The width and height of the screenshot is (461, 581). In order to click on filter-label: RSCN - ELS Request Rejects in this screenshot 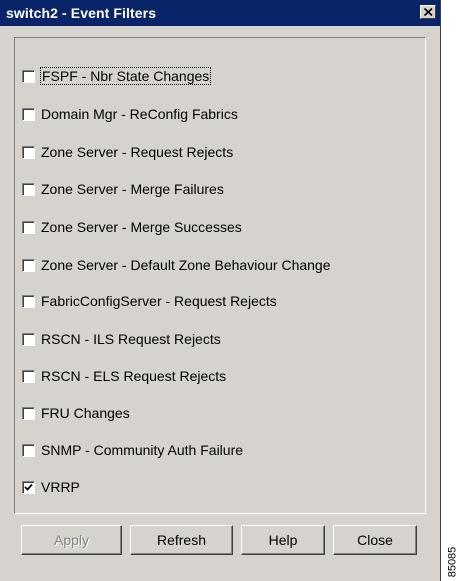, I will do `click(134, 376)`.